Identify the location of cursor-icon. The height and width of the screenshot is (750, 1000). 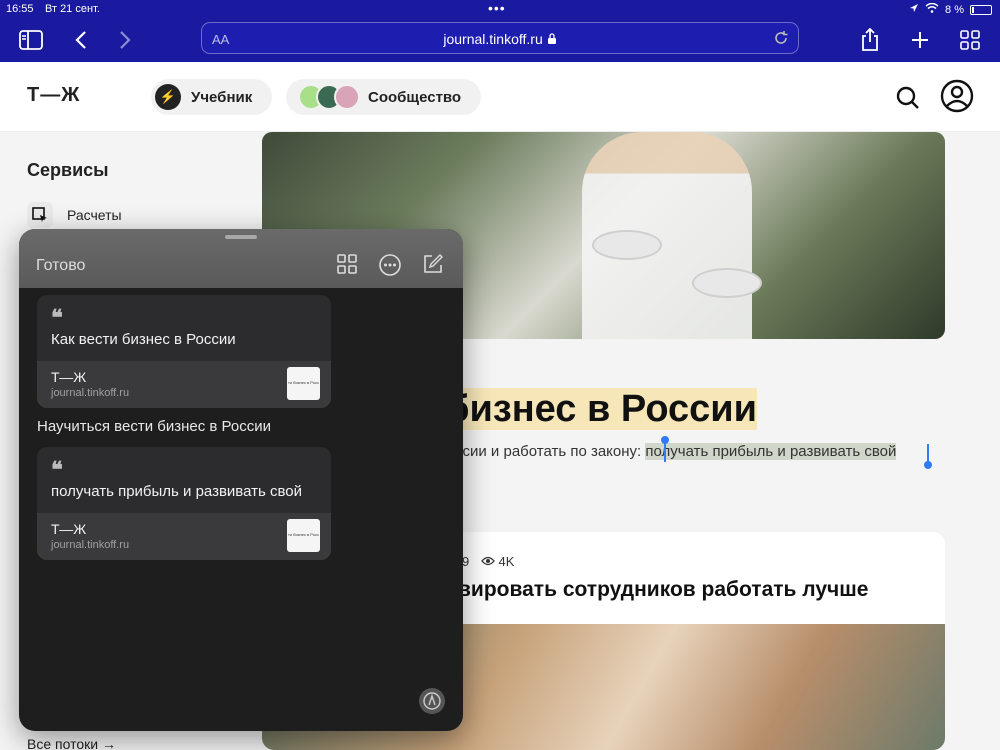
(40, 215).